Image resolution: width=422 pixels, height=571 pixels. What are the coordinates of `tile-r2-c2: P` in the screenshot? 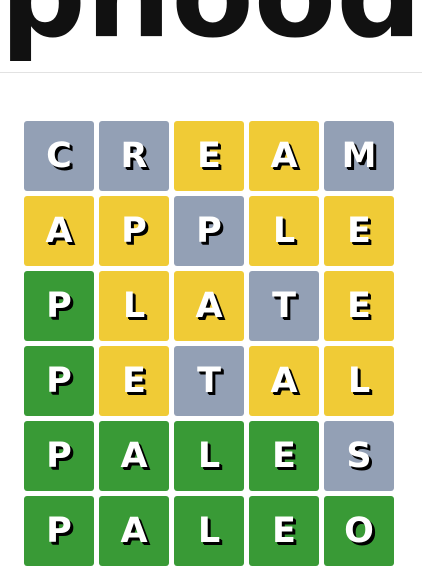 It's located at (134, 231).